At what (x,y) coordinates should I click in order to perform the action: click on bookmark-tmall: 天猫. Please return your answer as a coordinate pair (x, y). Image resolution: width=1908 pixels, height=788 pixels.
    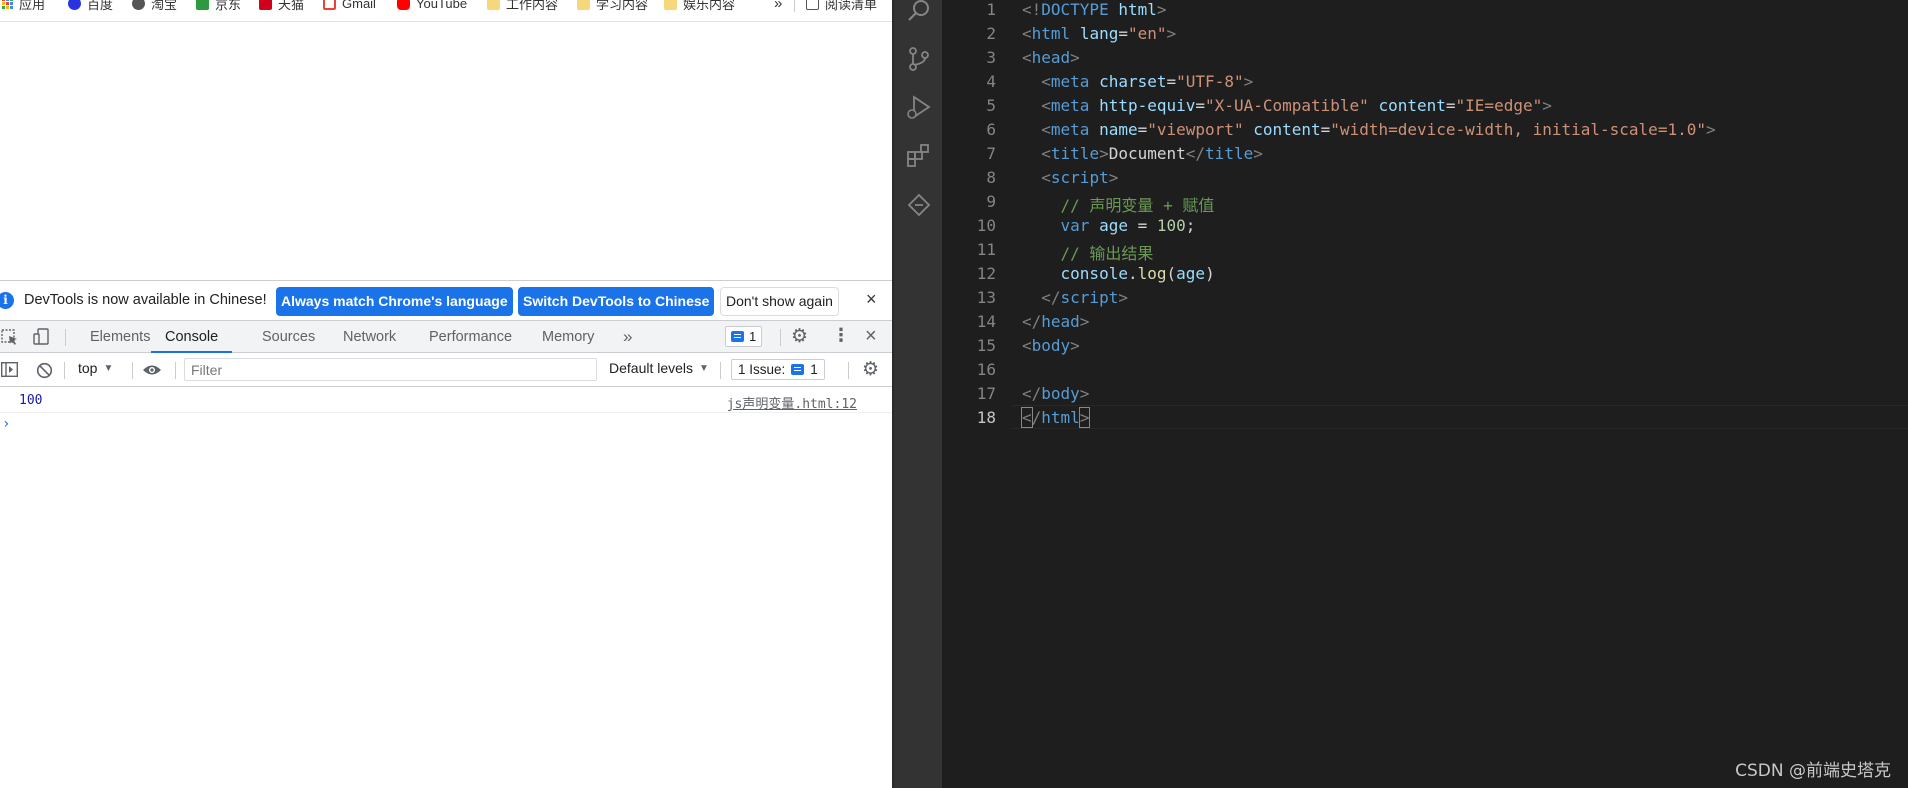
    Looking at the image, I should click on (281, 7).